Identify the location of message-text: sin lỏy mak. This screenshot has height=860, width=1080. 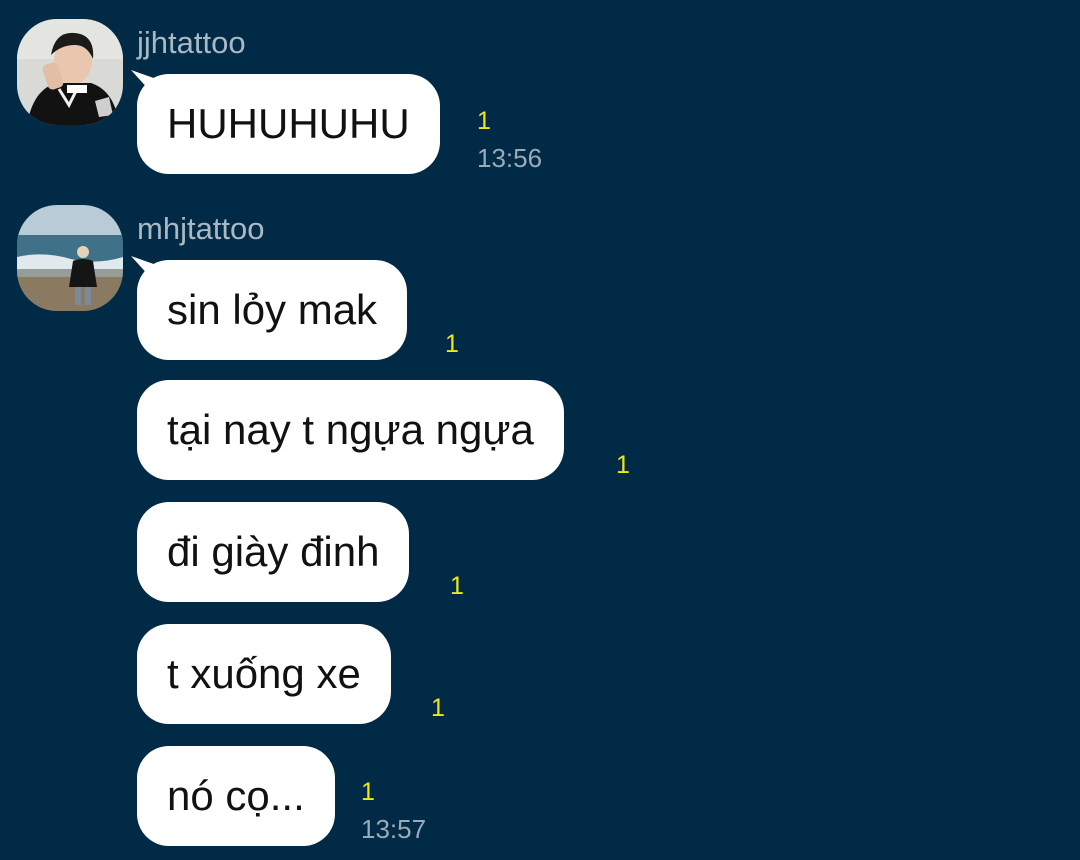
(272, 309).